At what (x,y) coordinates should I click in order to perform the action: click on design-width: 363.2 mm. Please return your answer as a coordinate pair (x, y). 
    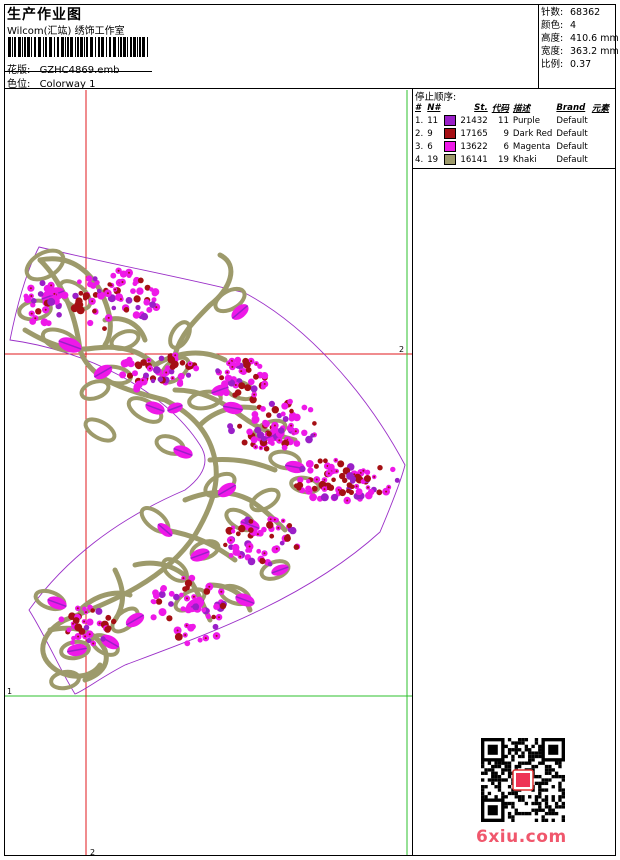
    Looking at the image, I should click on (594, 51).